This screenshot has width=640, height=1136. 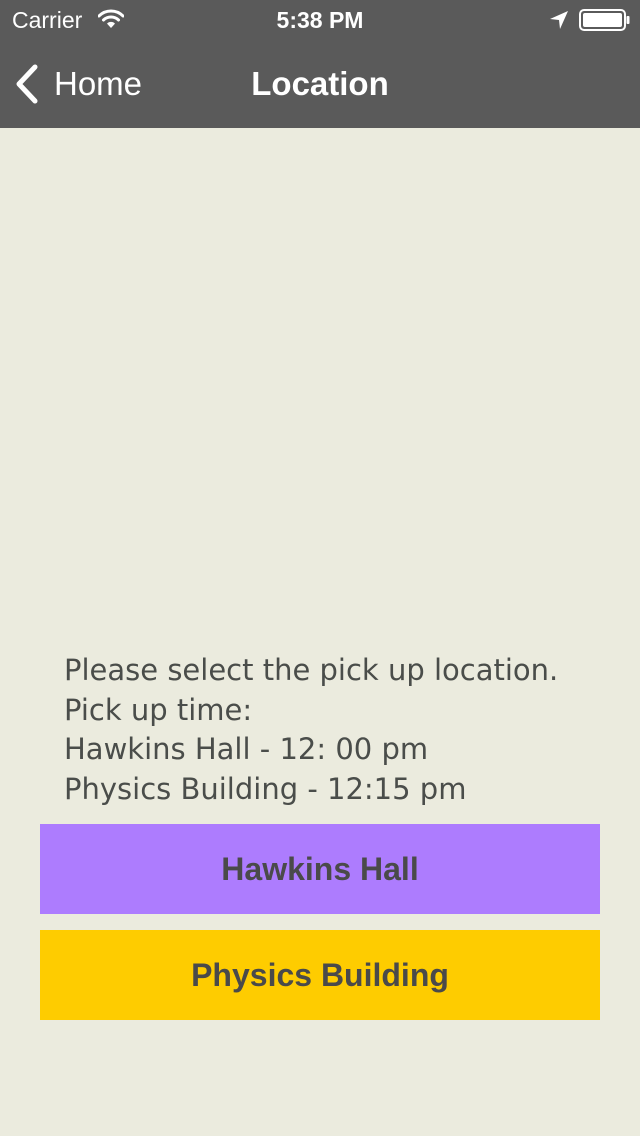 I want to click on location-arrow-icon, so click(x=559, y=20).